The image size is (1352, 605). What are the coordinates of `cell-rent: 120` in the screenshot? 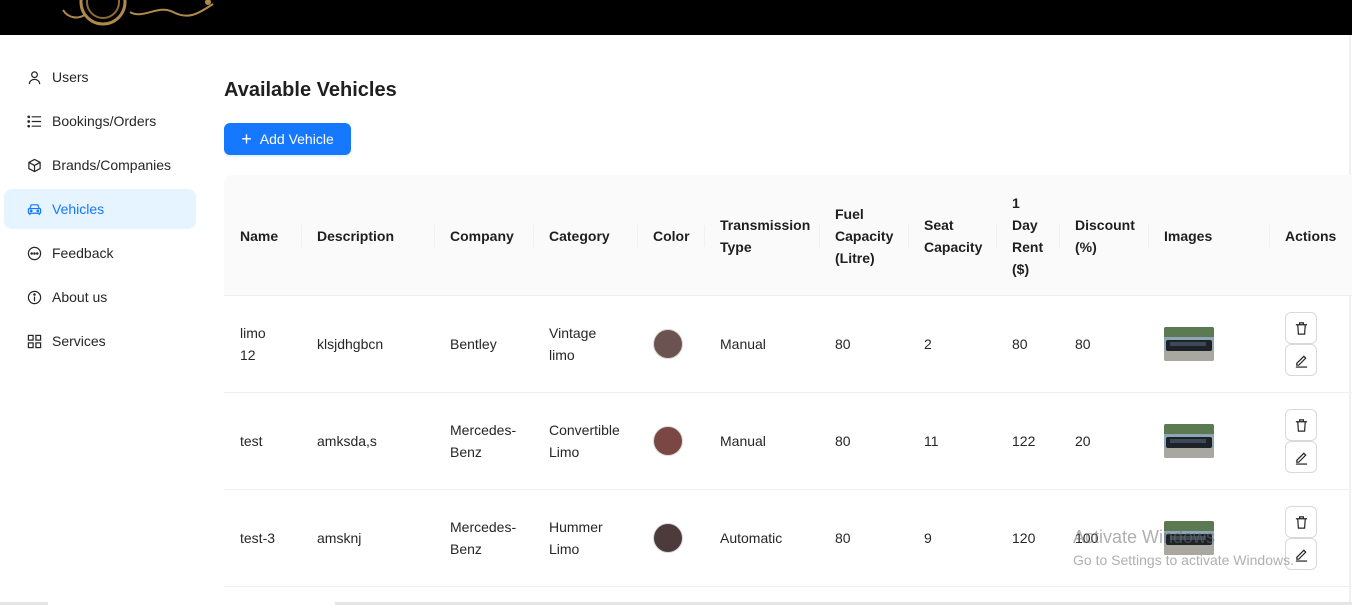 It's located at (1024, 538).